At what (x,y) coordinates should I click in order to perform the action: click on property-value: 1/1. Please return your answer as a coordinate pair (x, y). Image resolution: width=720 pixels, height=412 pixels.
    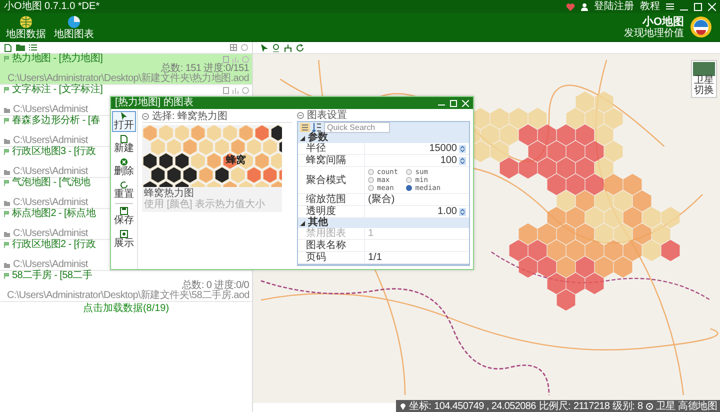
    Looking at the image, I should click on (375, 257).